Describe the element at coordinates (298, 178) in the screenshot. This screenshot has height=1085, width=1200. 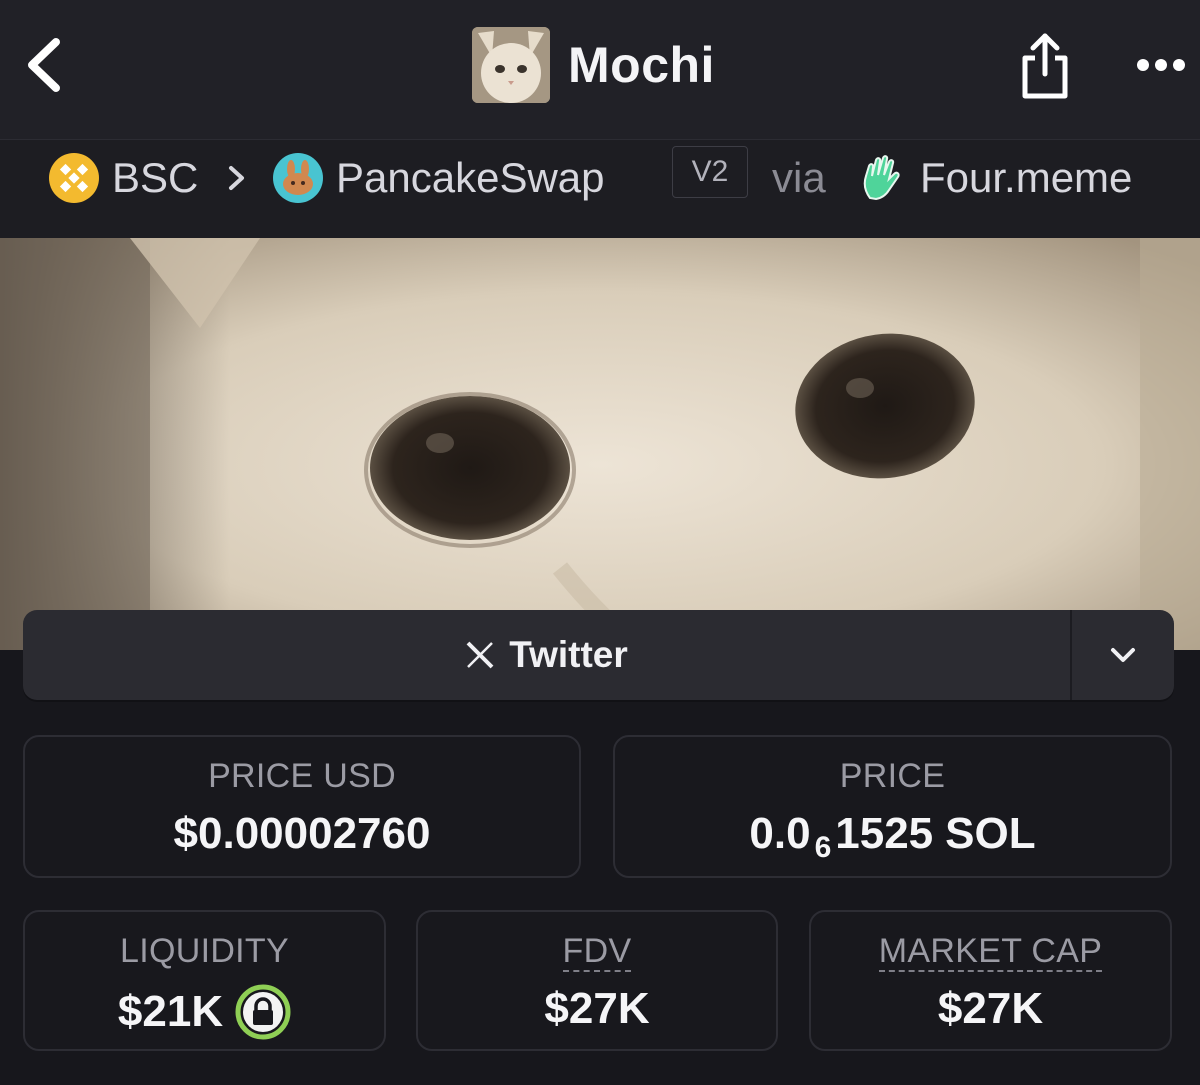
I see `pancakeswap-icon` at that location.